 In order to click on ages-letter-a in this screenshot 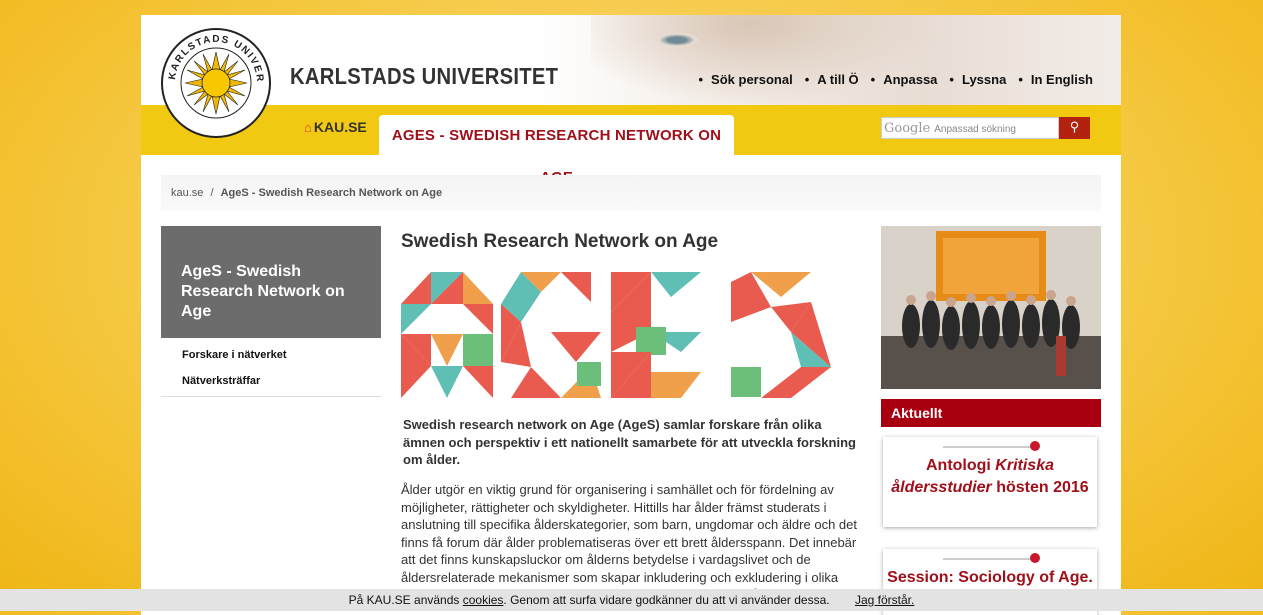, I will do `click(447, 335)`.